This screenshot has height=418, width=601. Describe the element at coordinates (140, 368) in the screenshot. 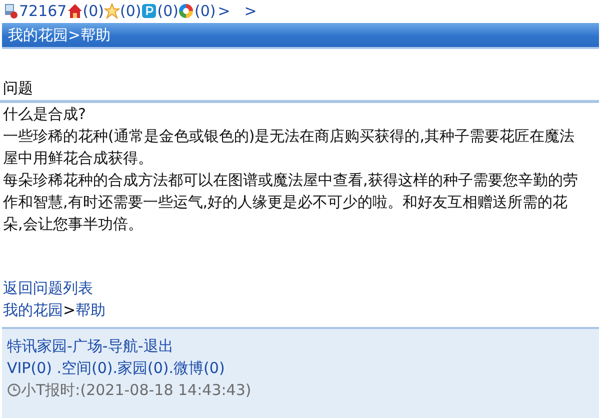

I see `stat-link: .家园(0)` at that location.